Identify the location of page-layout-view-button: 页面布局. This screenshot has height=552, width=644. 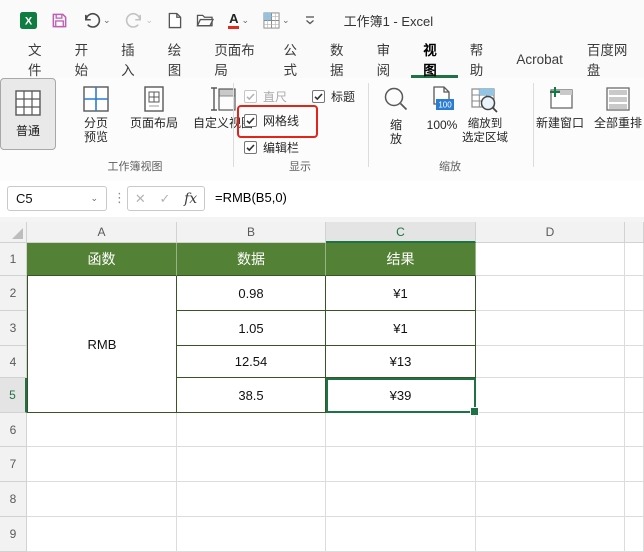
(154, 108).